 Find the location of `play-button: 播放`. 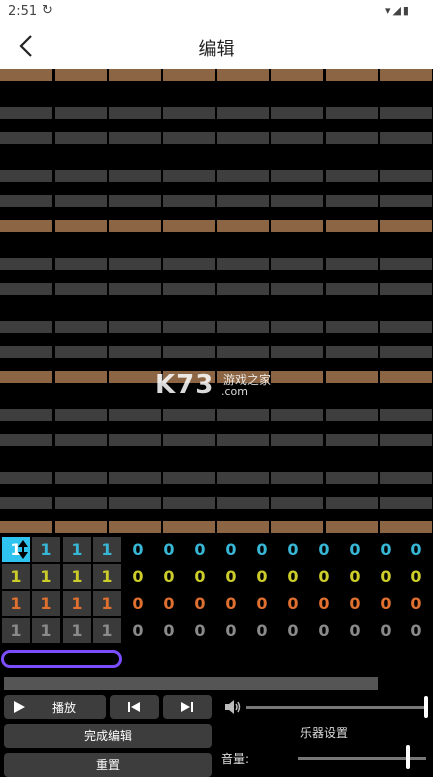

play-button: 播放 is located at coordinates (55, 707).